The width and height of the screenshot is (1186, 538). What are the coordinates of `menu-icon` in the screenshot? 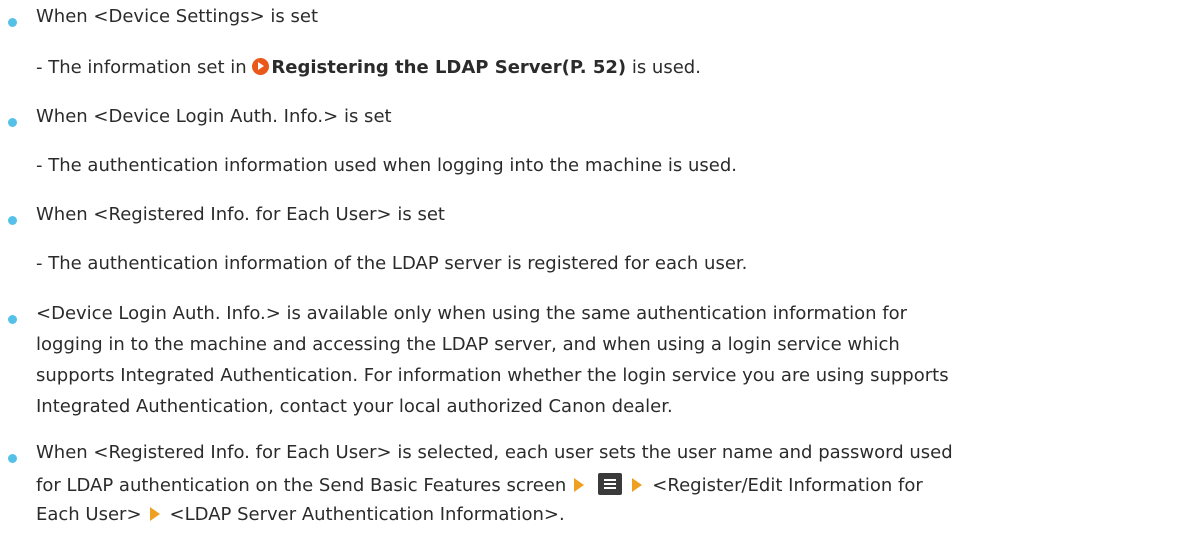 It's located at (610, 484).